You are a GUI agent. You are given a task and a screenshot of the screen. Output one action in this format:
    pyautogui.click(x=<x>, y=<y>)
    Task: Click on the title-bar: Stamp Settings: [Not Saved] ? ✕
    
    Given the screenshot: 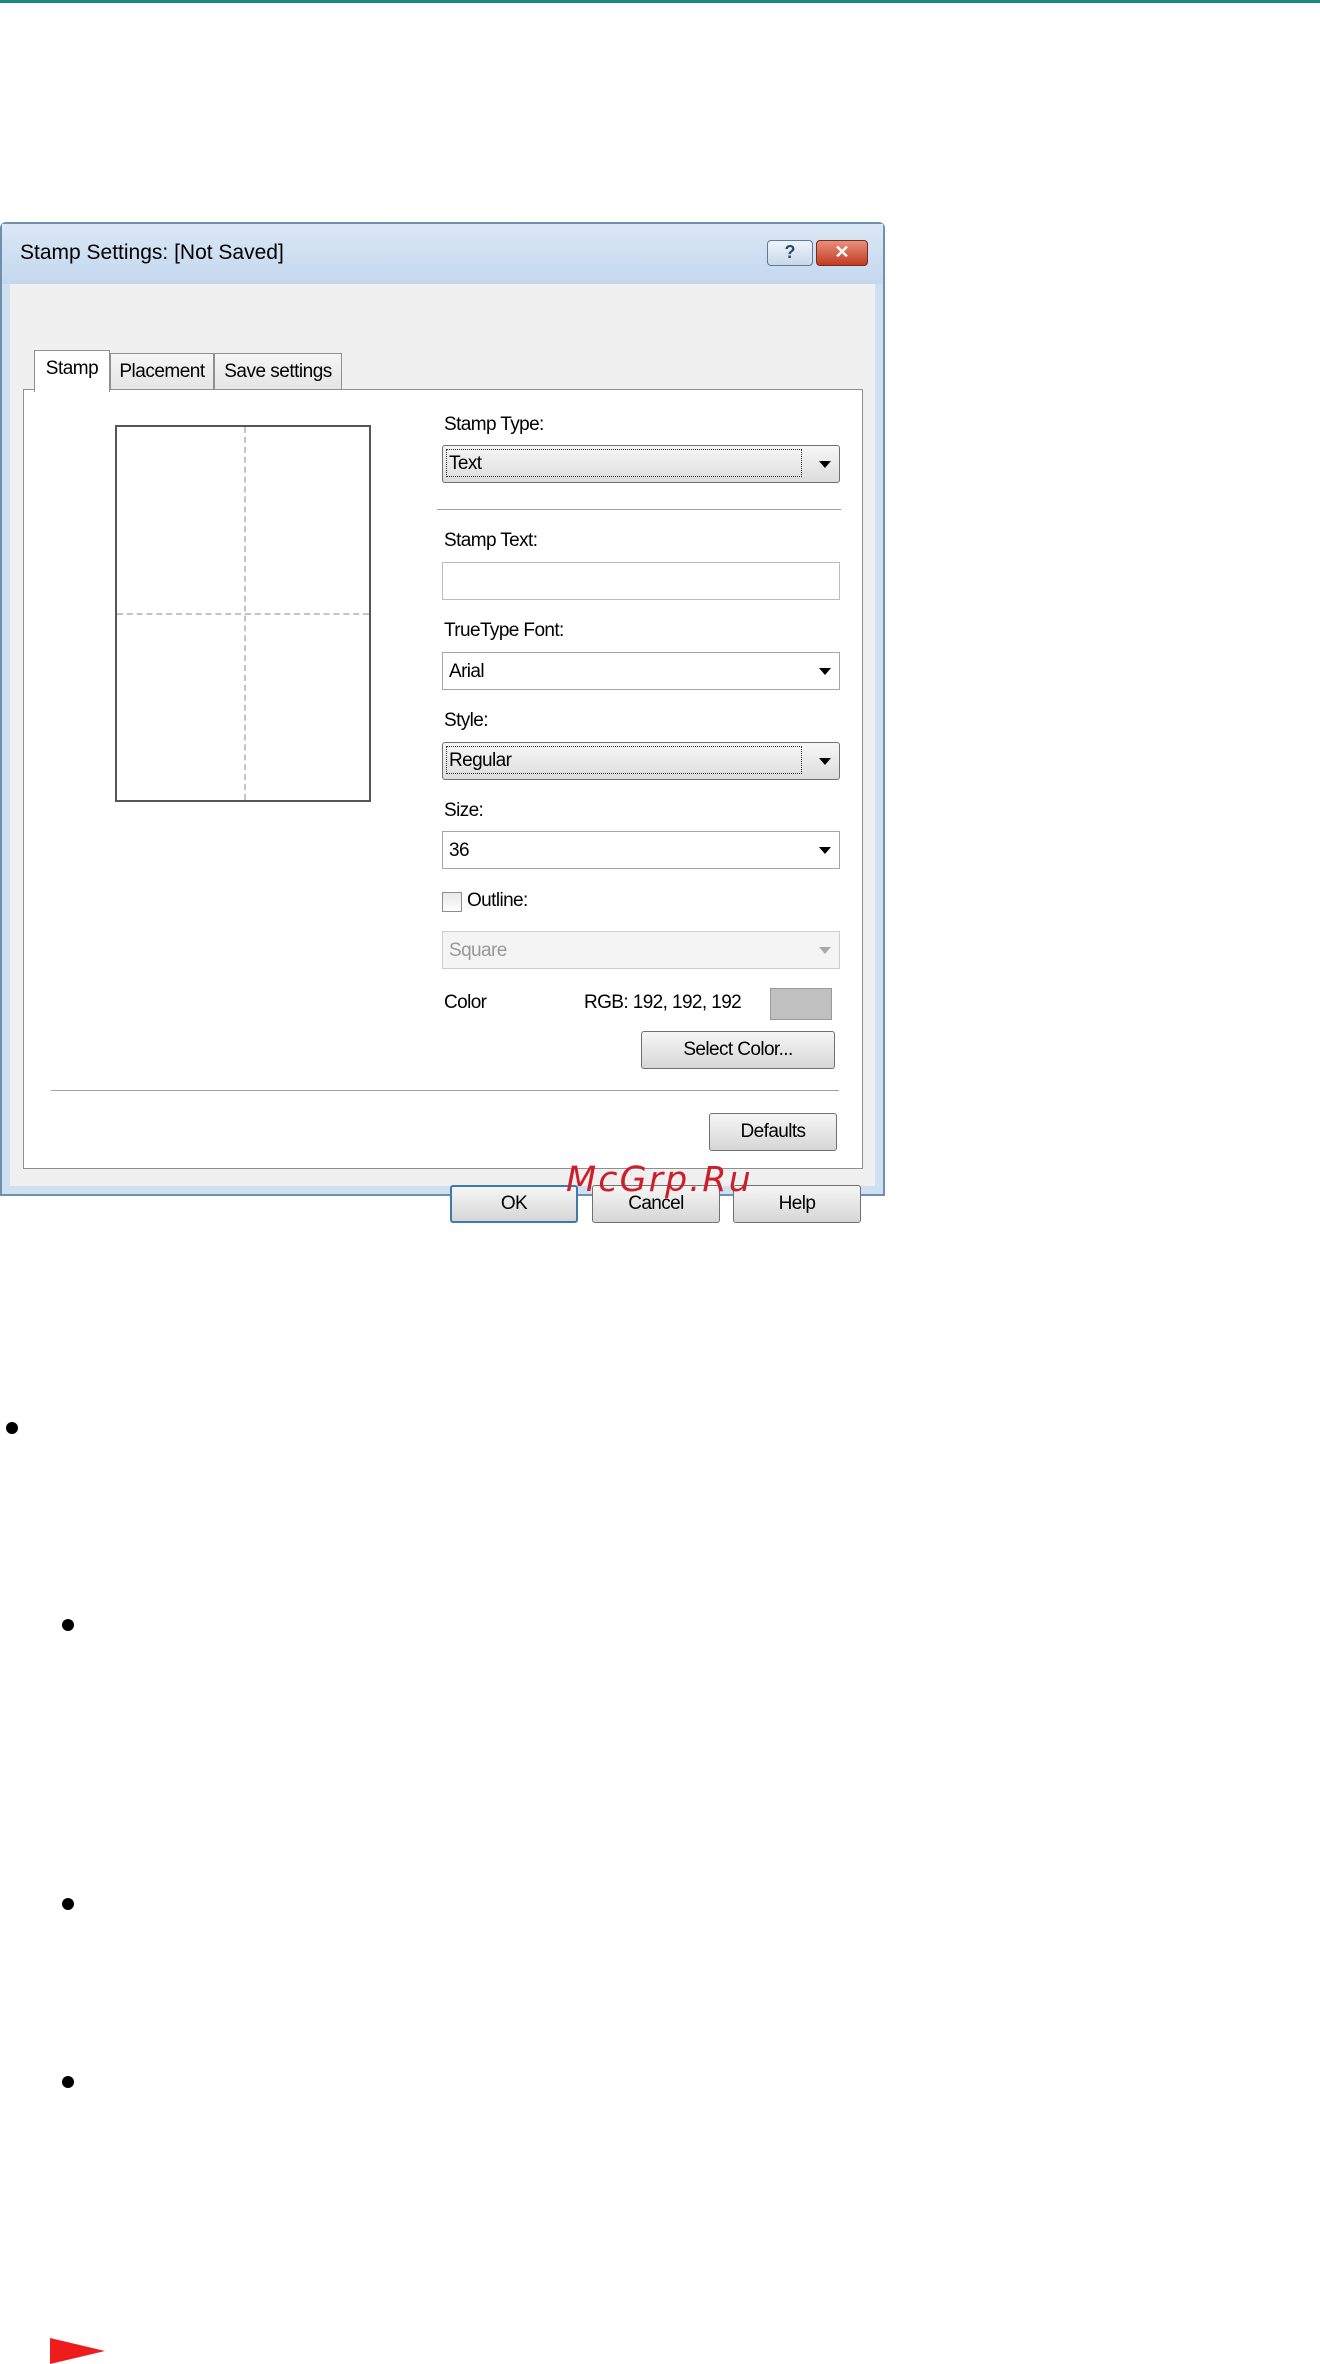 What is the action you would take?
    pyautogui.click(x=442, y=254)
    